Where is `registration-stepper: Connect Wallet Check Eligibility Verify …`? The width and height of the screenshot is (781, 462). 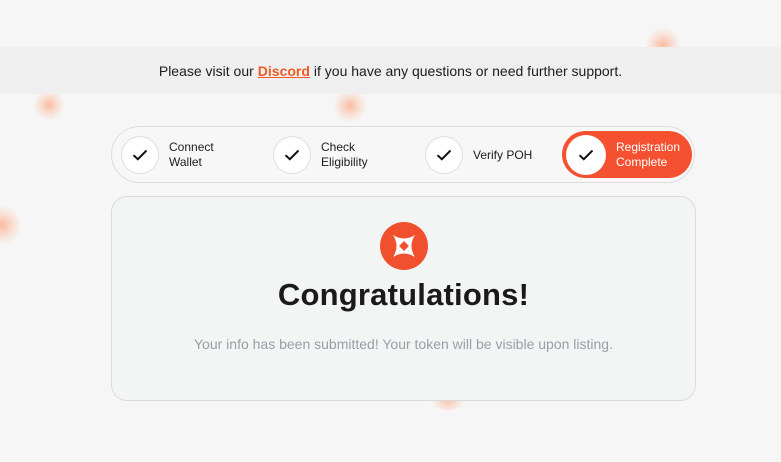 registration-stepper: Connect Wallet Check Eligibility Verify … is located at coordinates (403, 154).